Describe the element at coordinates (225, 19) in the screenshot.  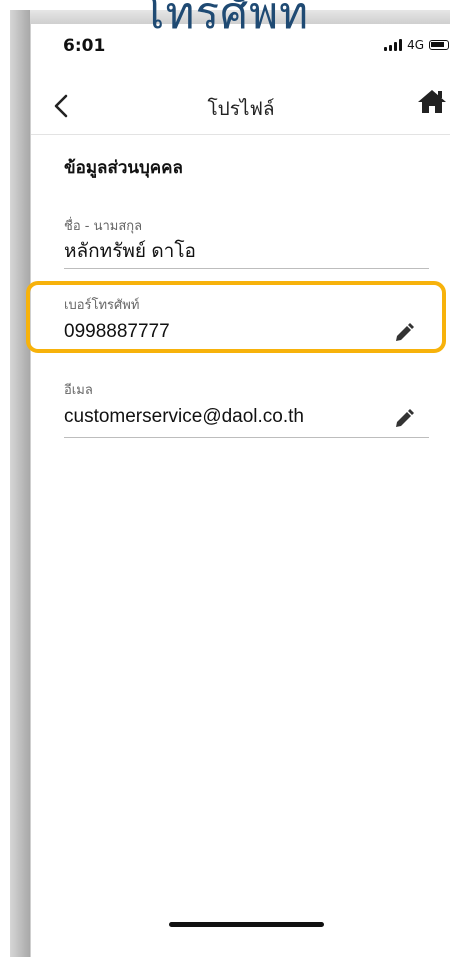
I see `banner-heading-fragment: โทรศัพท` at that location.